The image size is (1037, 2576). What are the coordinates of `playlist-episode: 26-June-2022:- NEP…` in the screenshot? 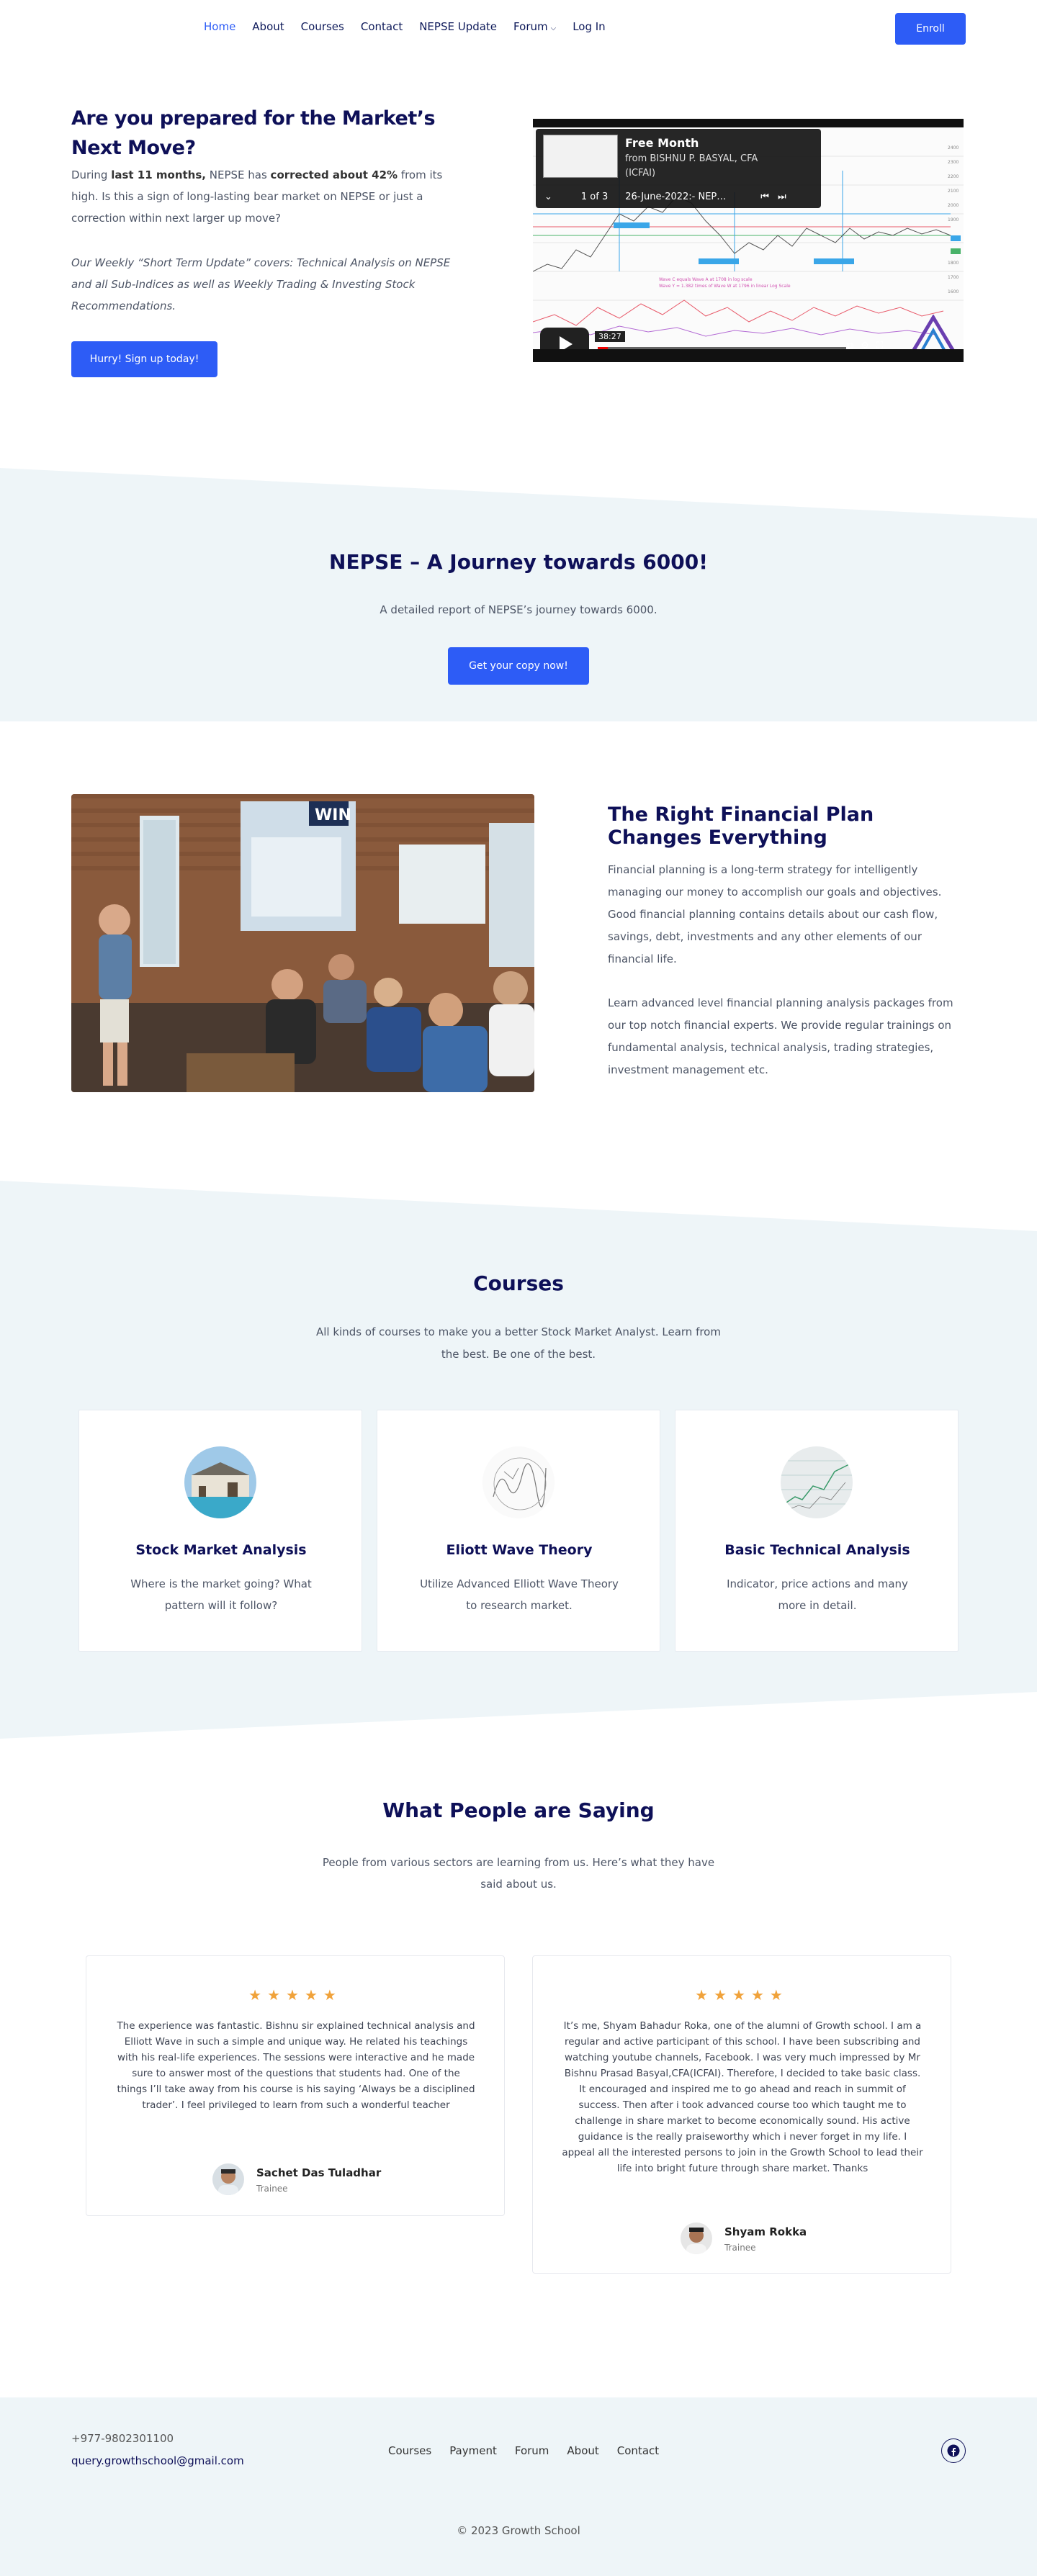 It's located at (676, 196).